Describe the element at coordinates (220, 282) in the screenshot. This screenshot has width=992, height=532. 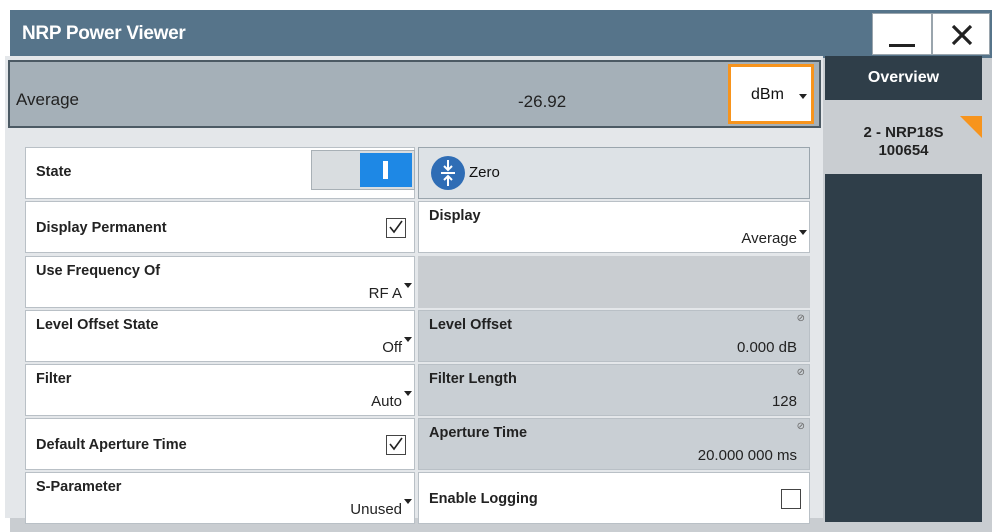
I see `use-frequency-of-dropdown: Use Frequency Of RF A` at that location.